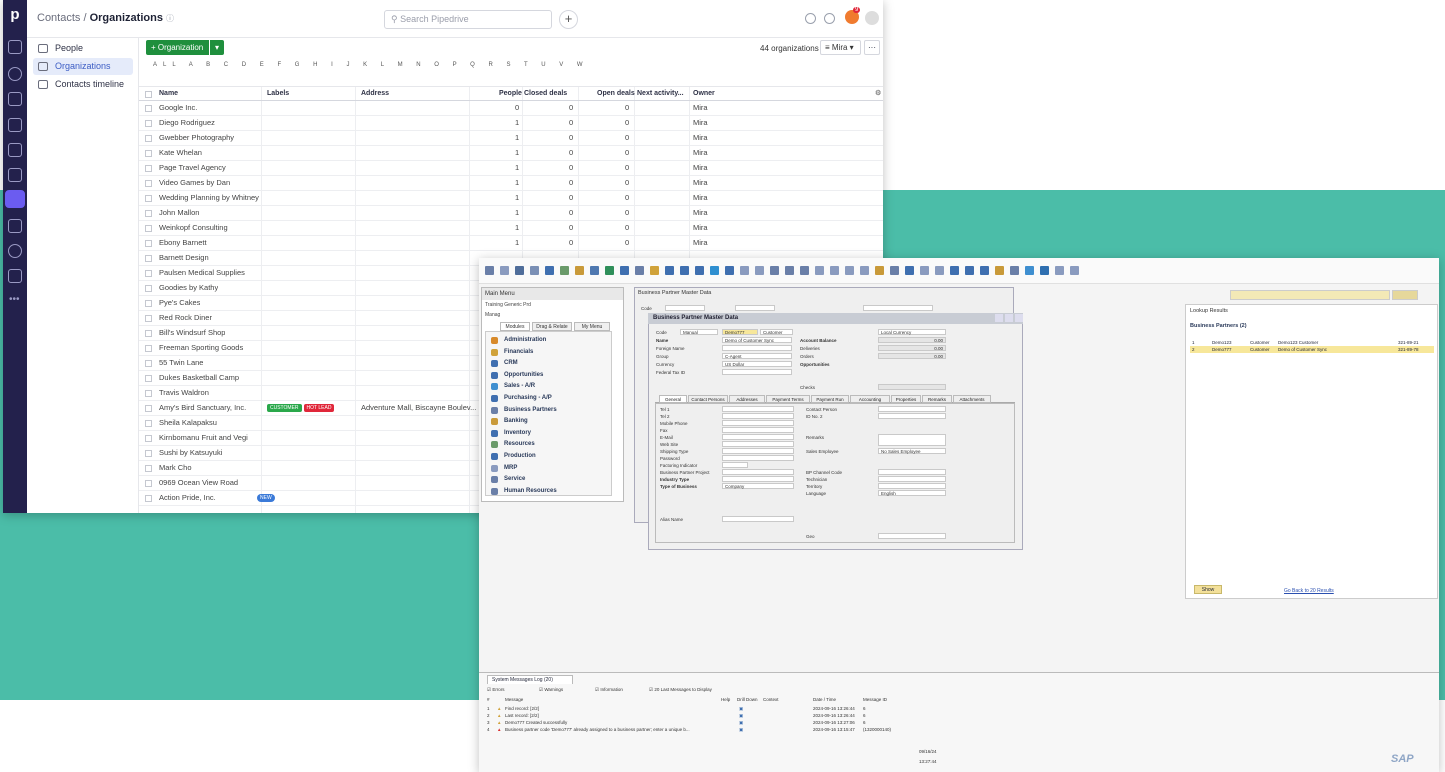 The height and width of the screenshot is (772, 1445). What do you see at coordinates (193, 228) in the screenshot?
I see `org-name: Weinkopf Consulting` at bounding box center [193, 228].